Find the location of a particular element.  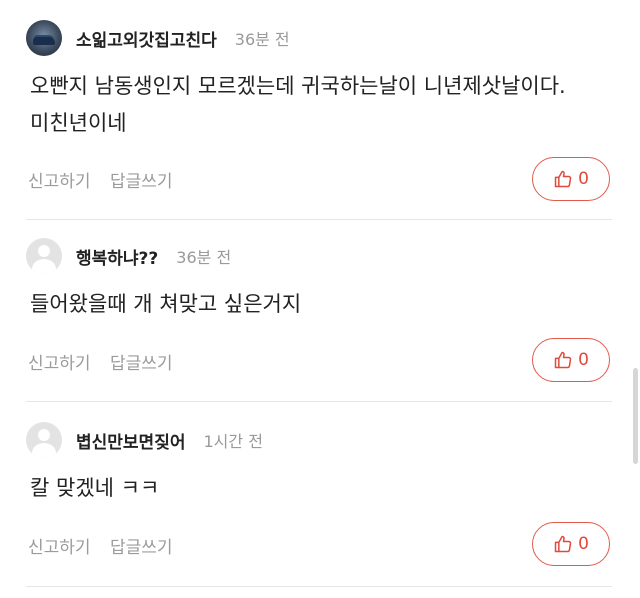

comment-nickname: 볍신만보면짖어 is located at coordinates (130, 440).